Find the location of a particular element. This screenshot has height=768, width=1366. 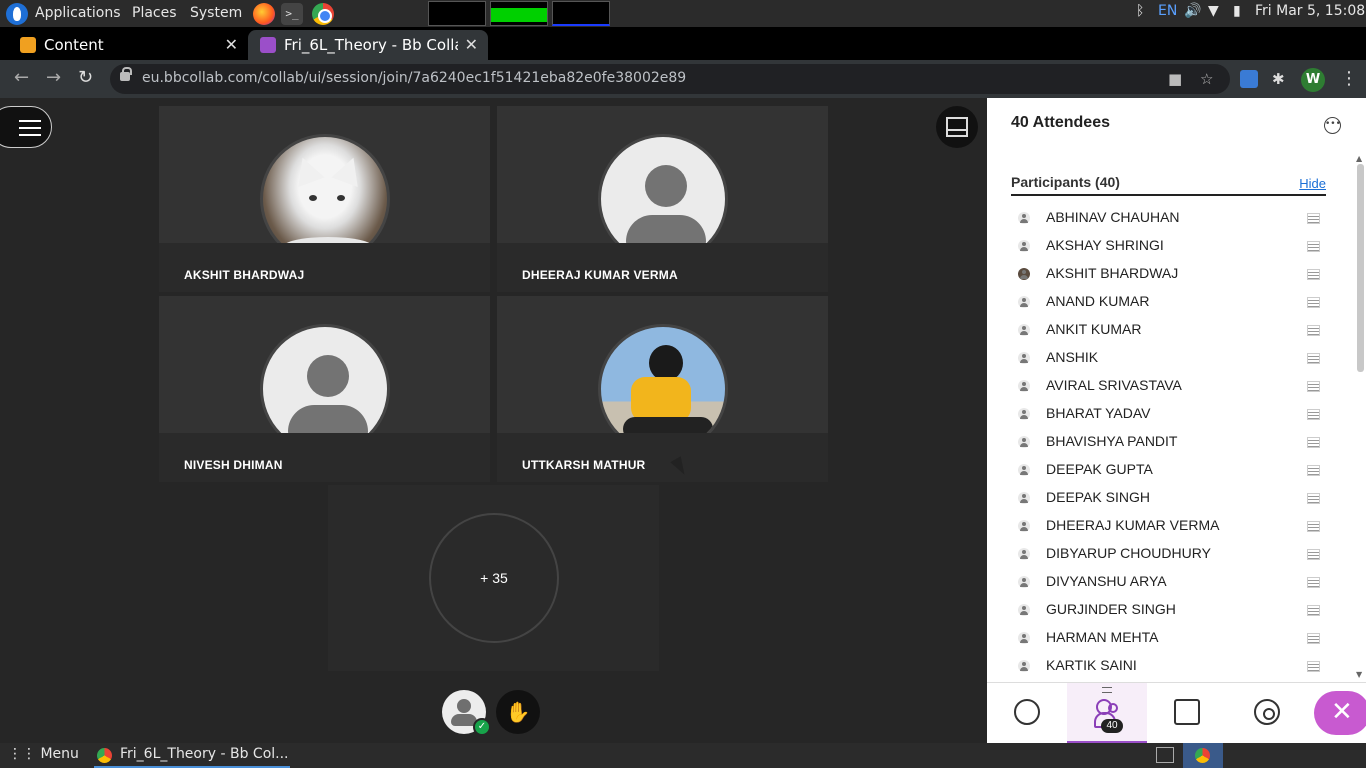

forward-icon: → is located at coordinates (53, 77).